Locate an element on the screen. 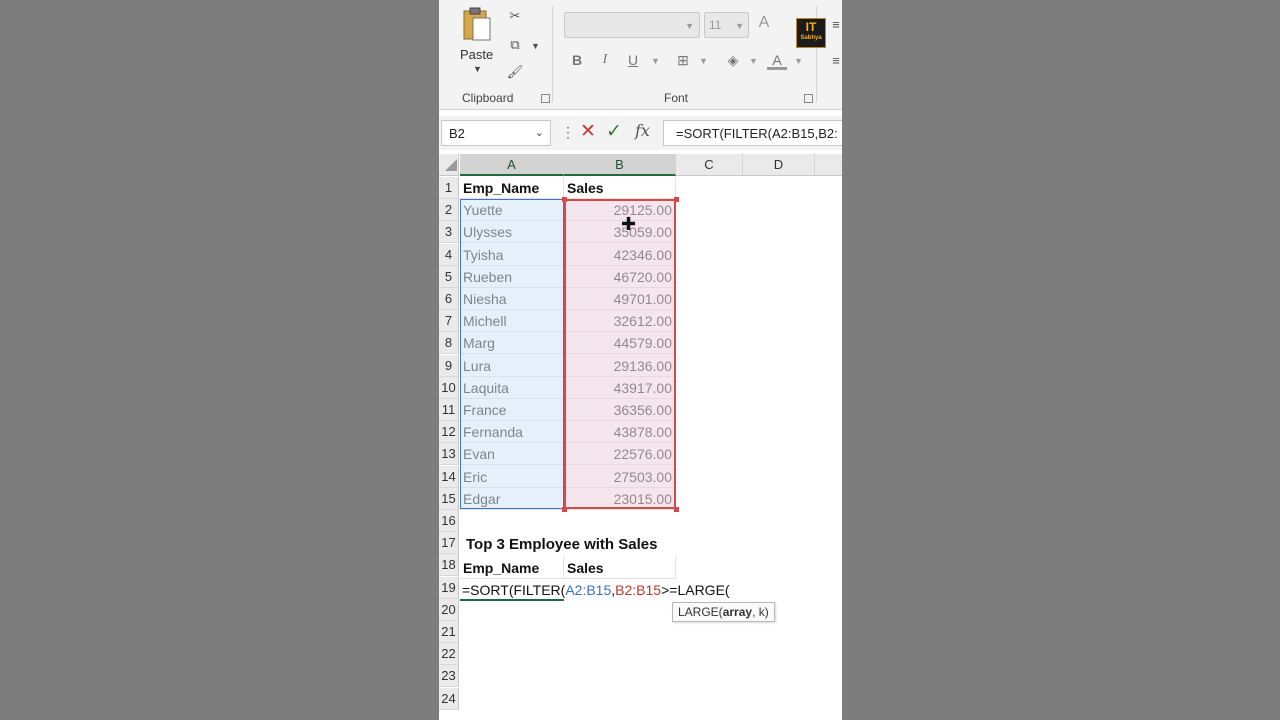  borders-dropdown-icon: ▼ is located at coordinates (703, 61).